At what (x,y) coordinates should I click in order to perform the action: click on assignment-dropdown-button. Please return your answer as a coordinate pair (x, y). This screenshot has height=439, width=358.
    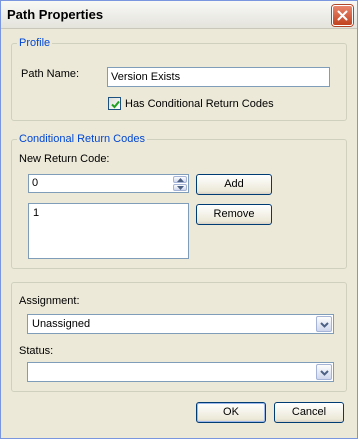
    Looking at the image, I should click on (324, 324).